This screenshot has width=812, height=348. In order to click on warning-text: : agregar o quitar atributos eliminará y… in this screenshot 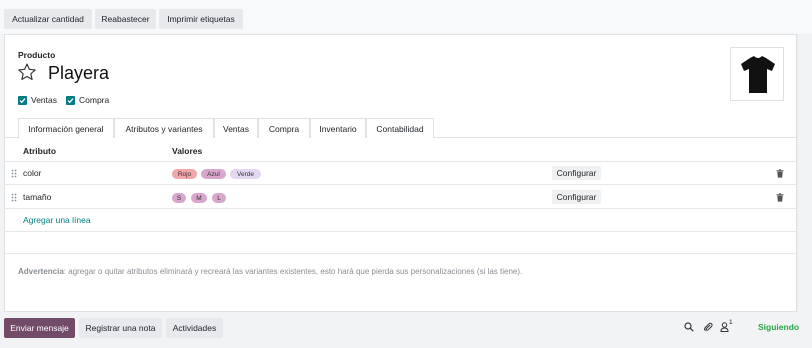, I will do `click(293, 271)`.